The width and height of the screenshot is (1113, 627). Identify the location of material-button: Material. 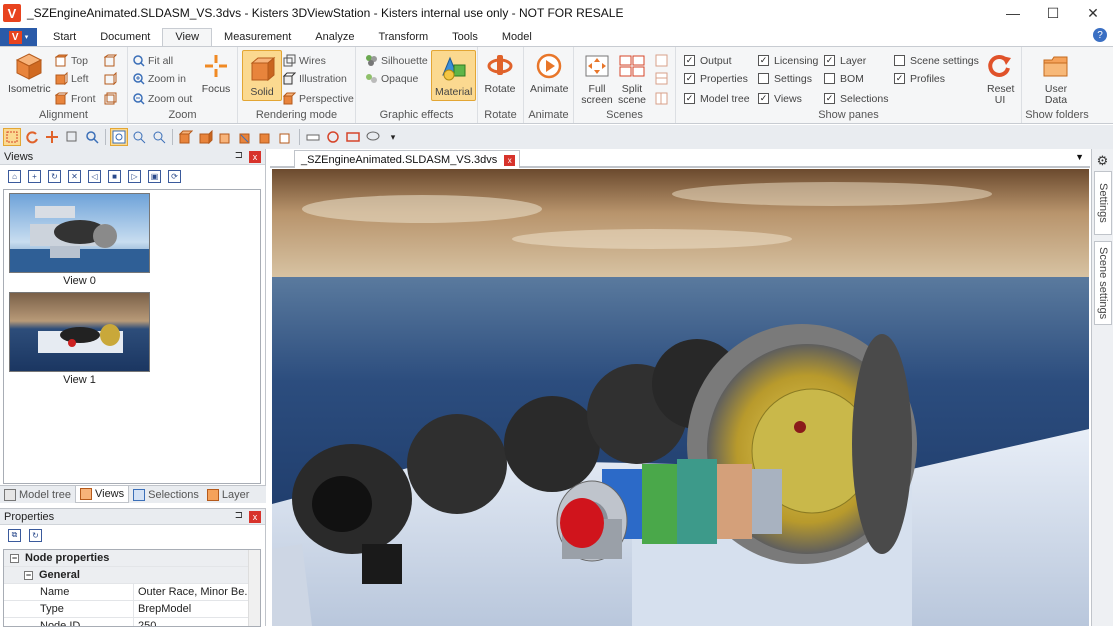
(454, 75).